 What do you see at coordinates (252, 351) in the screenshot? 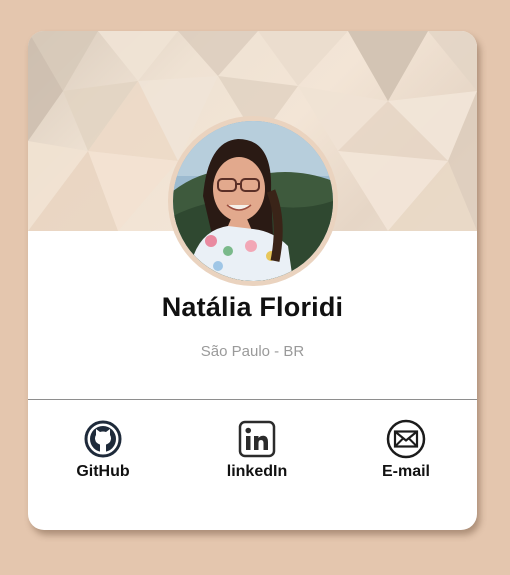
I see `profile-location: São Paulo - BR` at bounding box center [252, 351].